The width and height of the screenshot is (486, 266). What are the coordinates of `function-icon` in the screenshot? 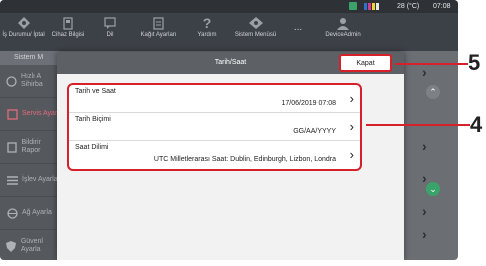 It's located at (12, 180).